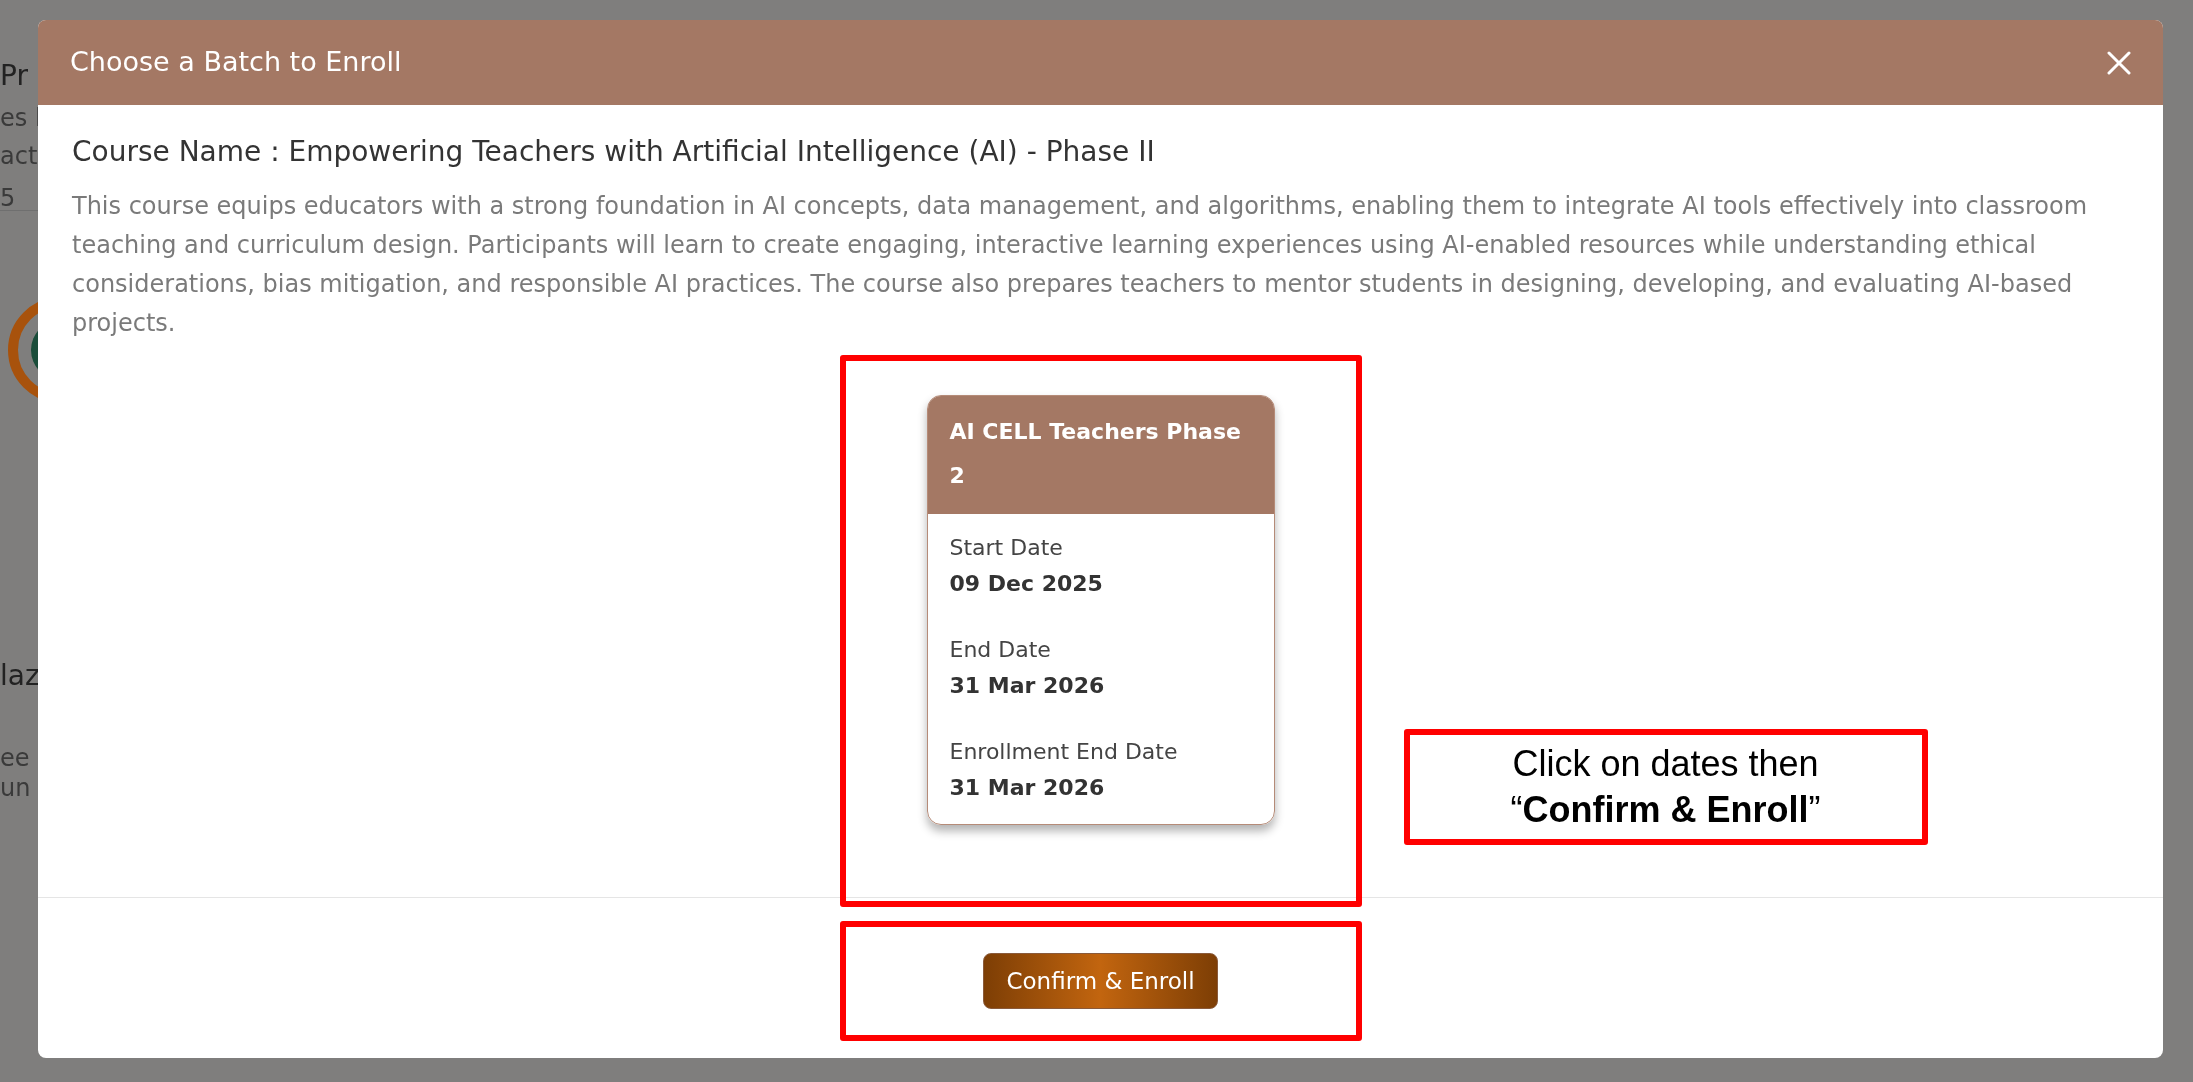  Describe the element at coordinates (19, 676) in the screenshot. I see `background-text: laz` at that location.